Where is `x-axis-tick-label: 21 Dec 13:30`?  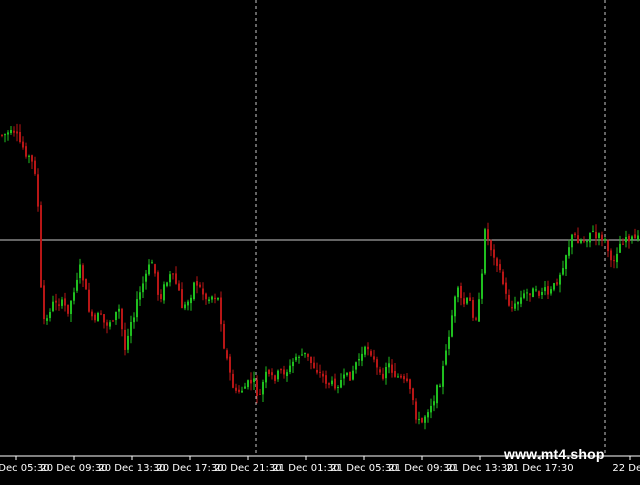 x-axis-tick-label: 21 Dec 13:30 is located at coordinates (479, 468).